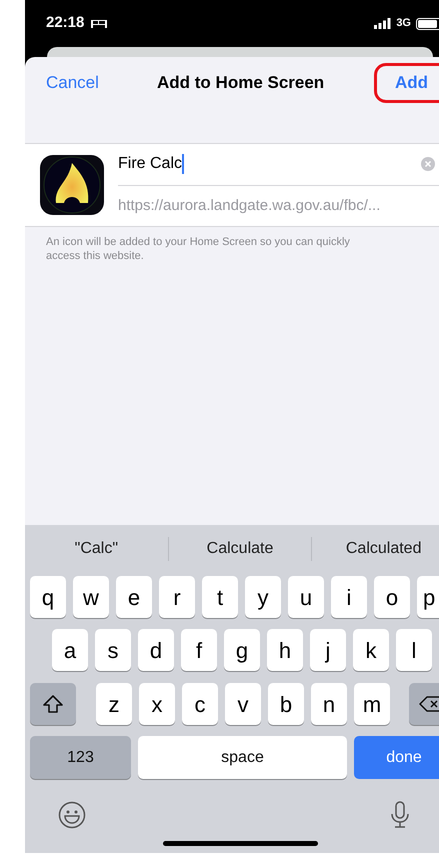 This screenshot has height=857, width=439. Describe the element at coordinates (91, 597) in the screenshot. I see `letter-key: w` at that location.